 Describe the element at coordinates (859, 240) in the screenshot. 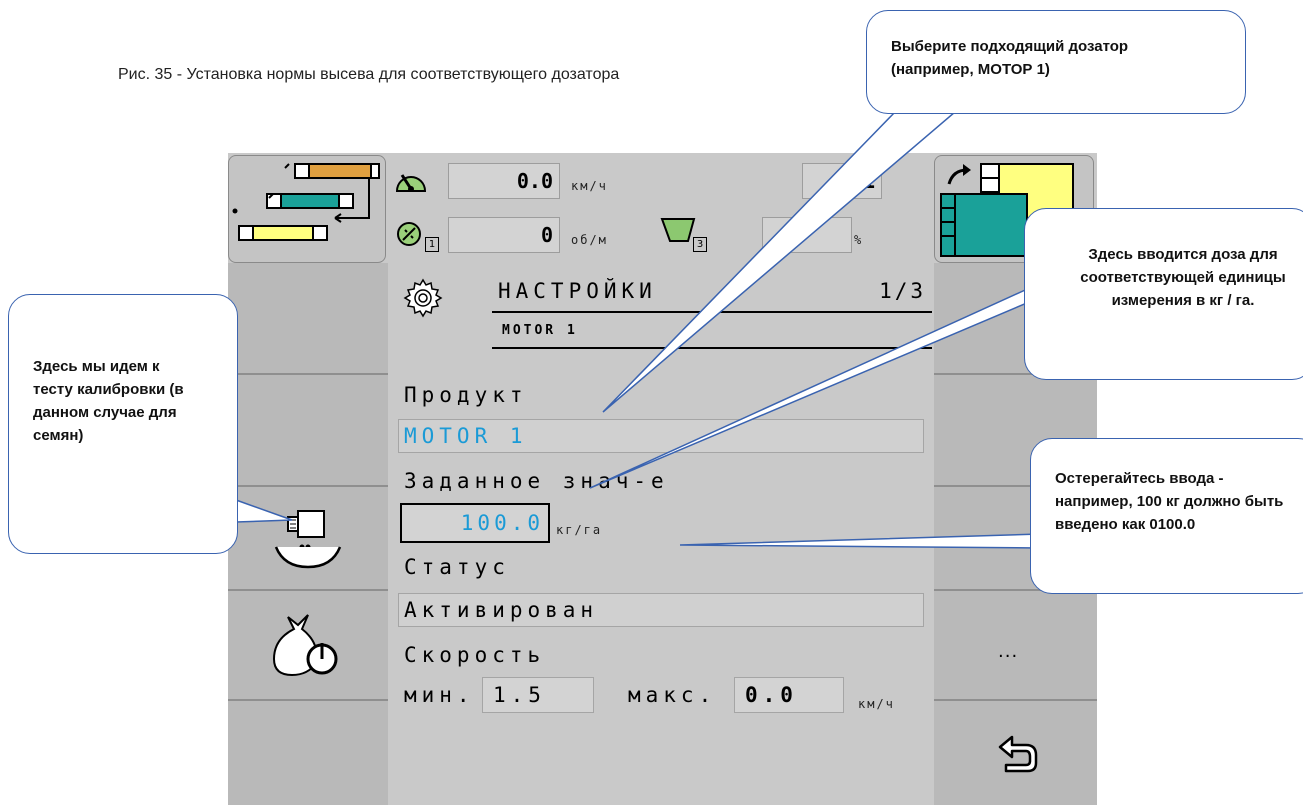

I see `percent-unit: %` at that location.